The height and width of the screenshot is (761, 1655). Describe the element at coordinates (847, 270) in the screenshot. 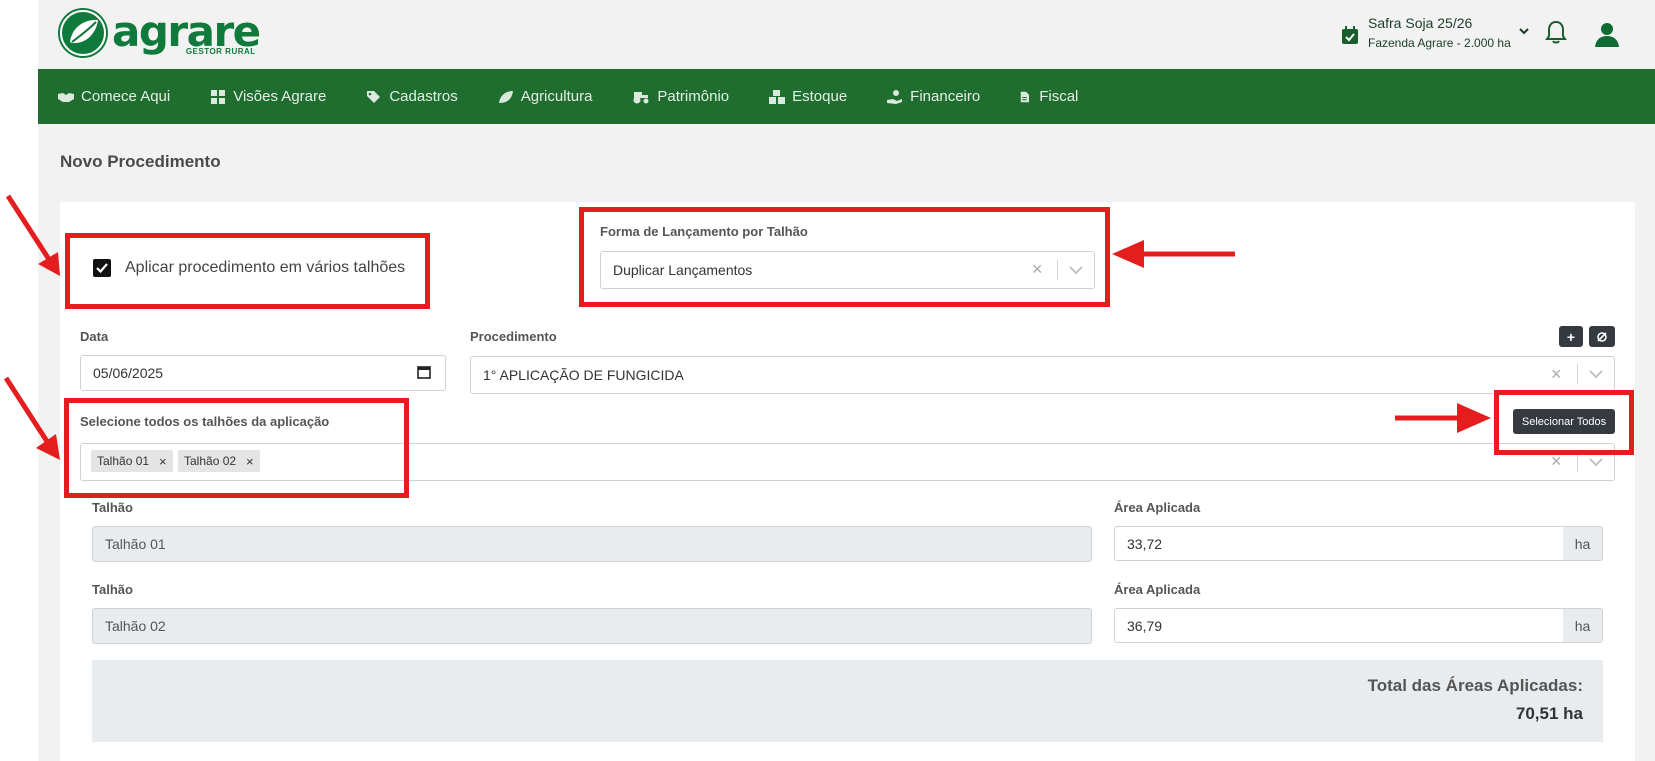

I see `forma-lancamento-select: Duplicar Lançamentos` at that location.